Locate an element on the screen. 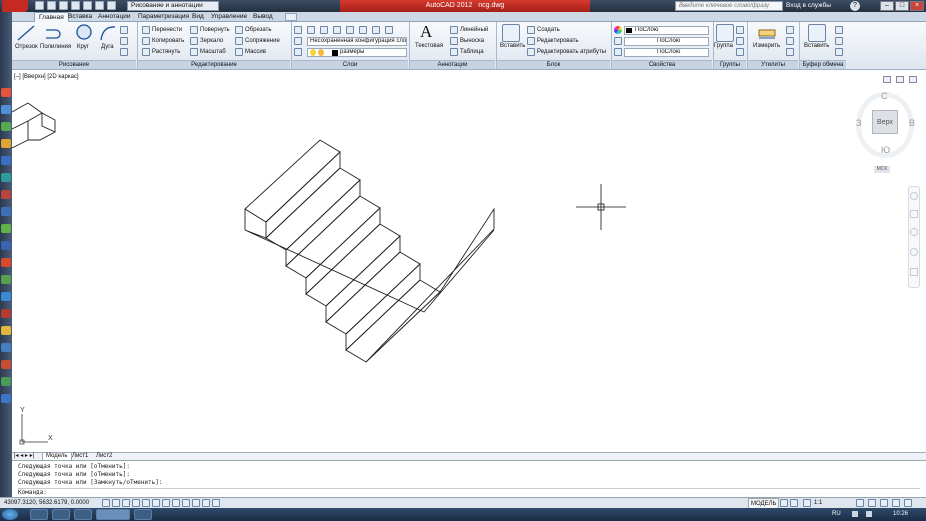 This screenshot has width=926, height=521. snap-toggle-icon is located at coordinates (106, 503).